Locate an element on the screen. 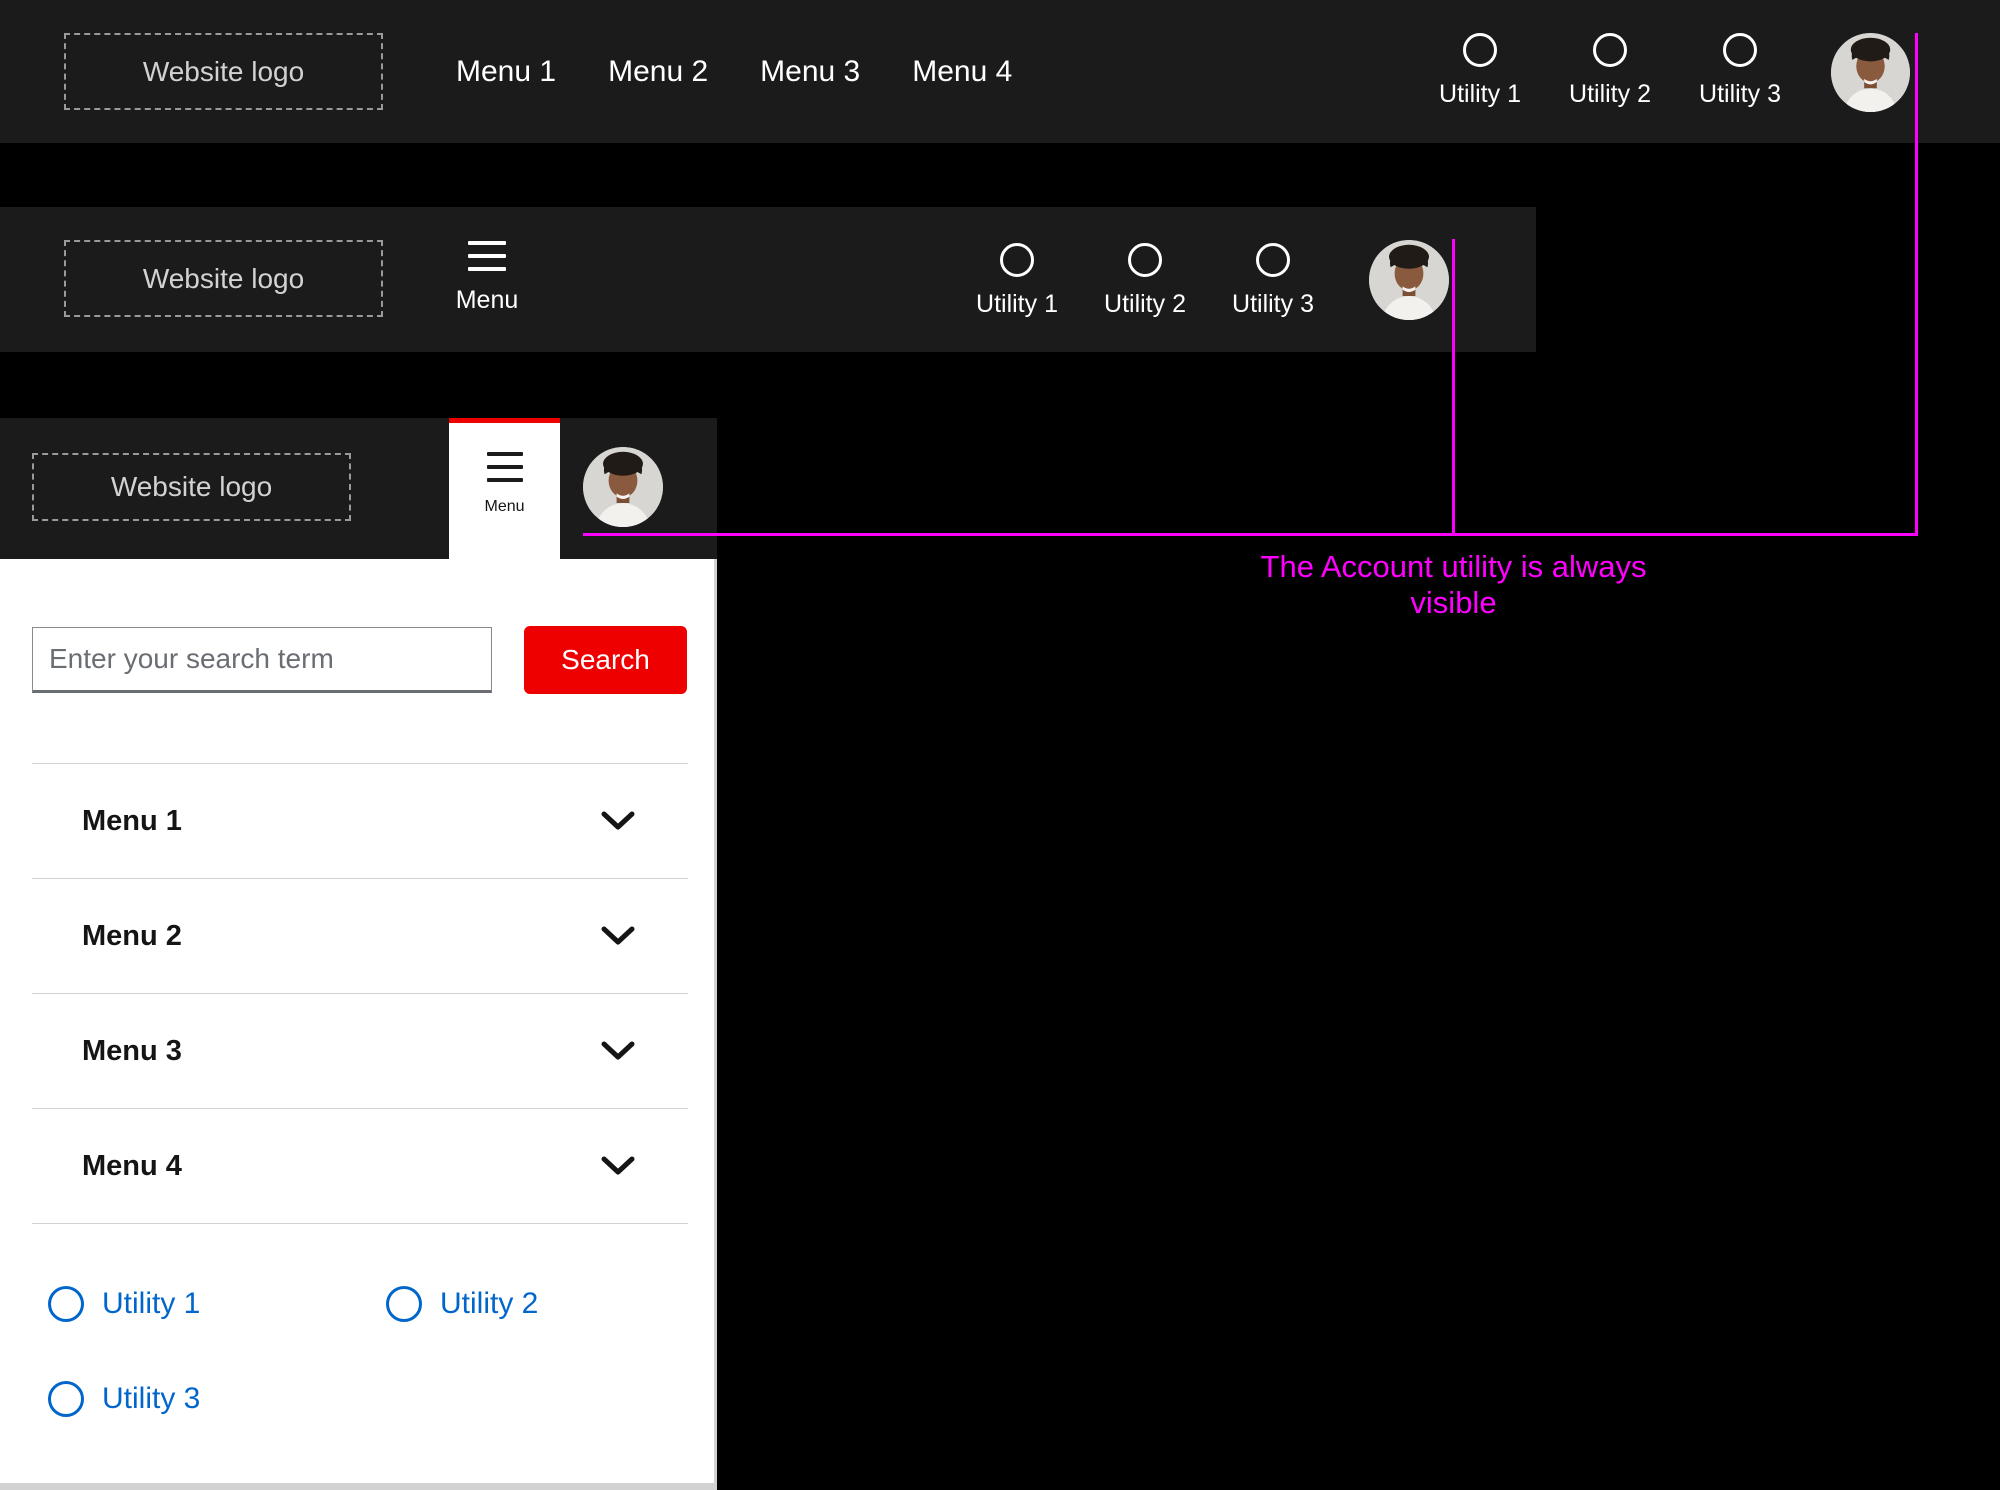 The width and height of the screenshot is (2000, 1490). desktop-utility-nav: Utility 1 Utility 2 Utility 3 is located at coordinates (1610, 71).